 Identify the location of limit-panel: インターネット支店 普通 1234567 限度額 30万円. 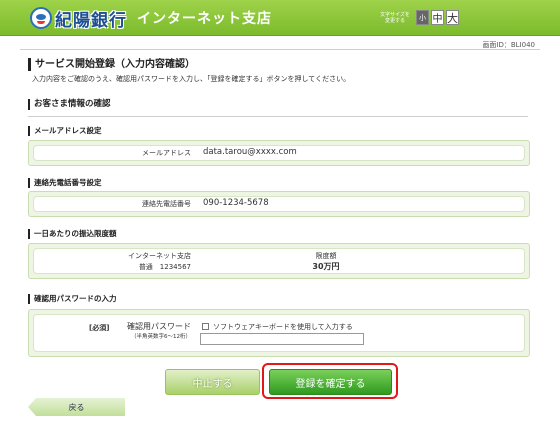
(279, 261).